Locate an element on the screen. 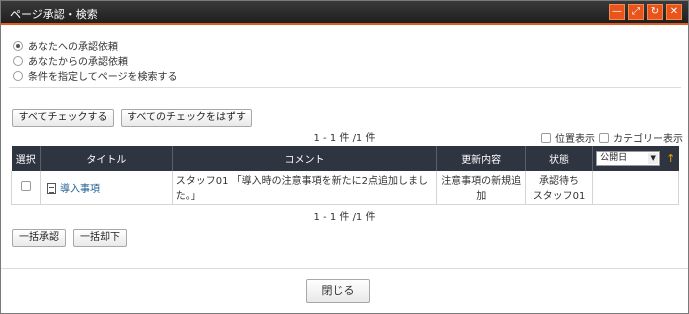  dialog-title: ページ承認・検索 is located at coordinates (54, 14).